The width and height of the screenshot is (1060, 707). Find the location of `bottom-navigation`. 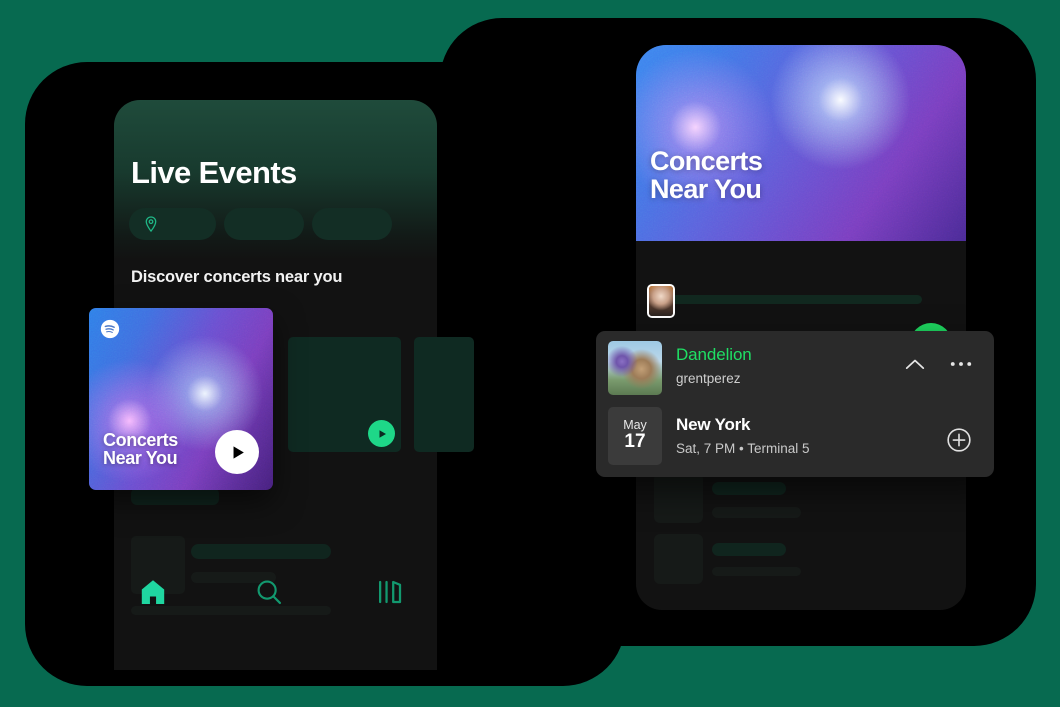

bottom-navigation is located at coordinates (275, 604).